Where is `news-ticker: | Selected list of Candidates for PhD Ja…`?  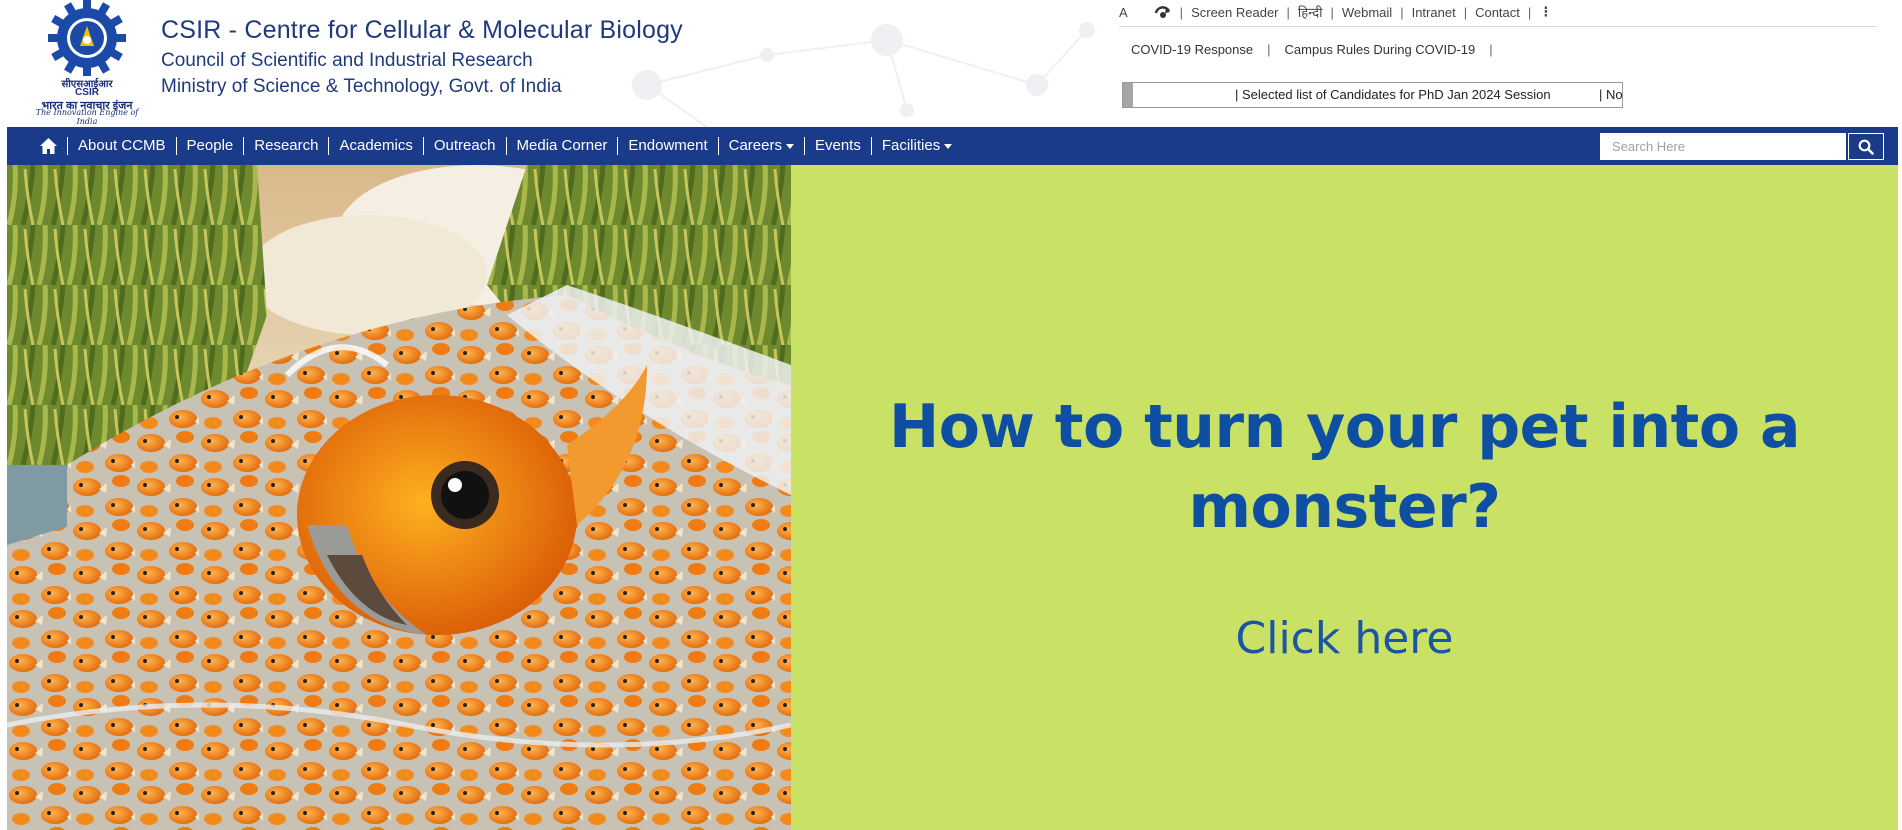
news-ticker: | Selected list of Candidates for PhD Ja… is located at coordinates (1372, 95).